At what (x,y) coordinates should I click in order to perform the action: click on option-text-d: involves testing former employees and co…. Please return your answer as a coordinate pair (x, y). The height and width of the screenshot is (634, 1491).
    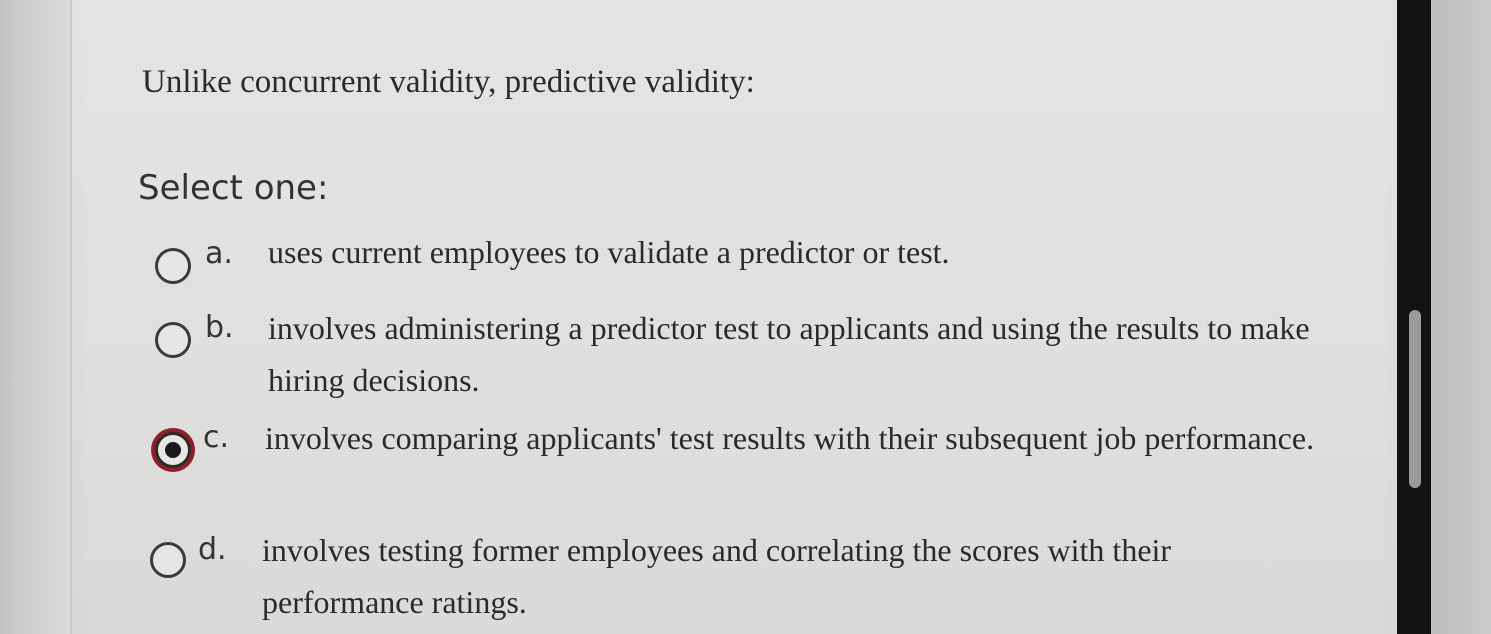
    Looking at the image, I should click on (792, 576).